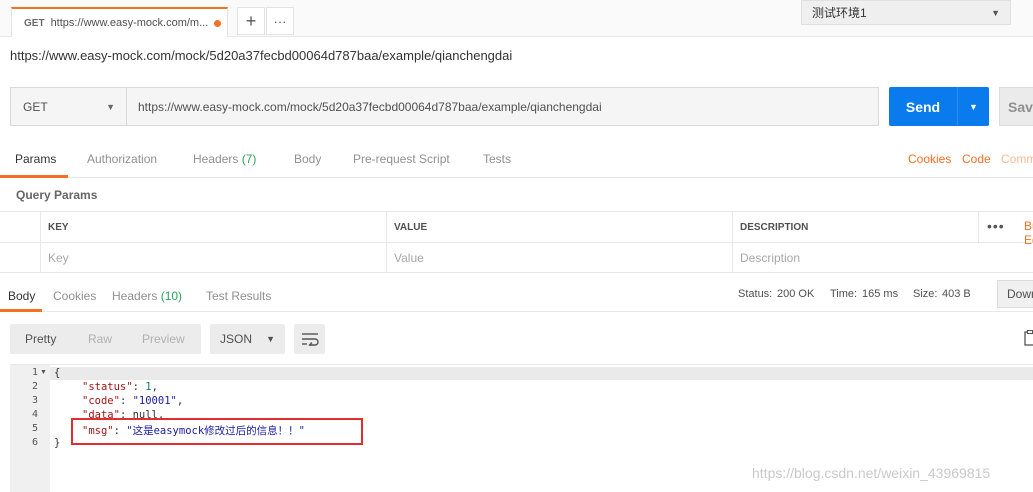 Image resolution: width=1033 pixels, height=492 pixels. I want to click on pretty-button: Pretty, so click(40, 339).